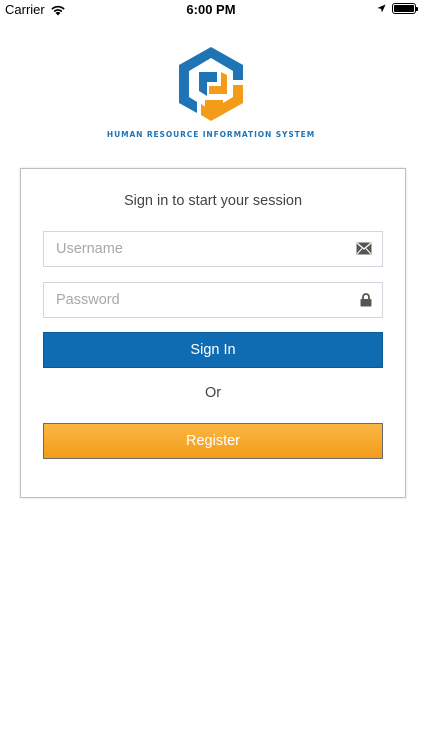 The width and height of the screenshot is (422, 750). I want to click on hris-logo-icon, so click(211, 84).